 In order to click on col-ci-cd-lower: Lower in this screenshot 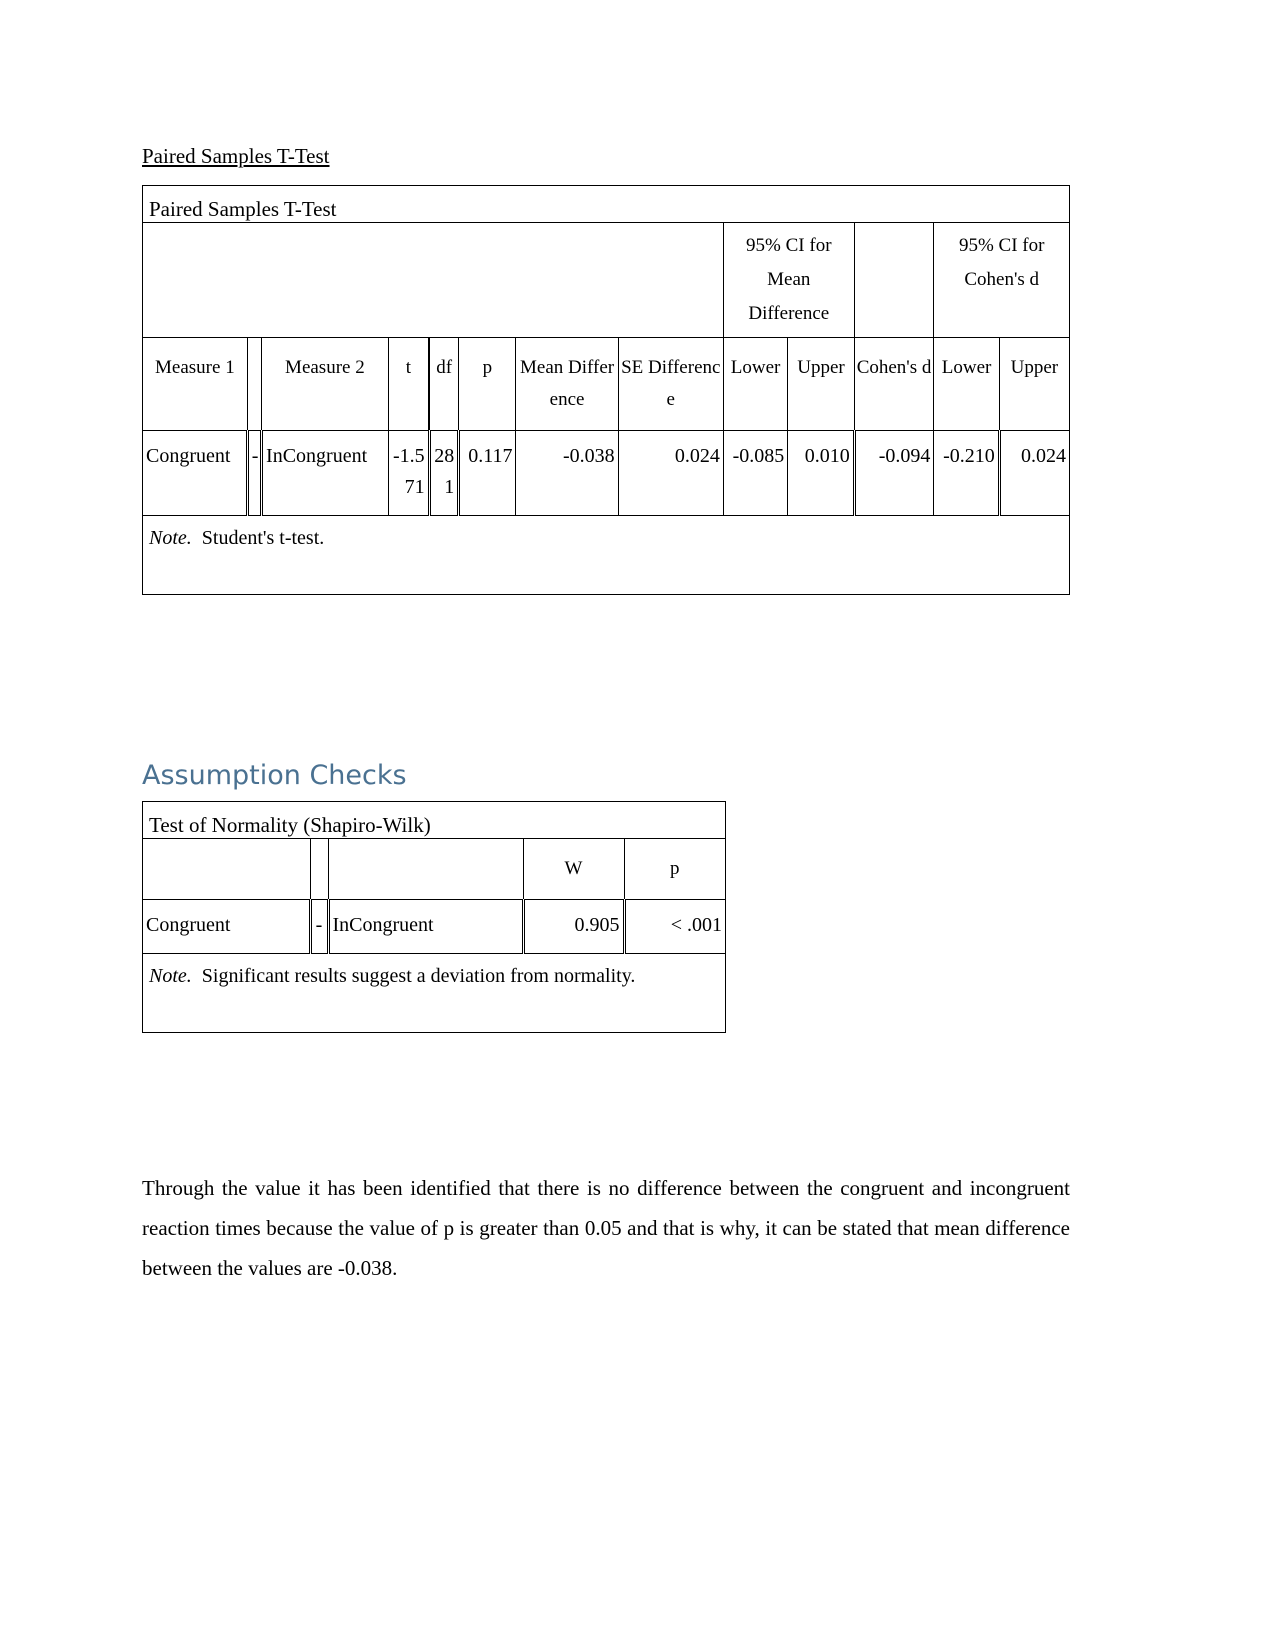, I will do `click(966, 384)`.